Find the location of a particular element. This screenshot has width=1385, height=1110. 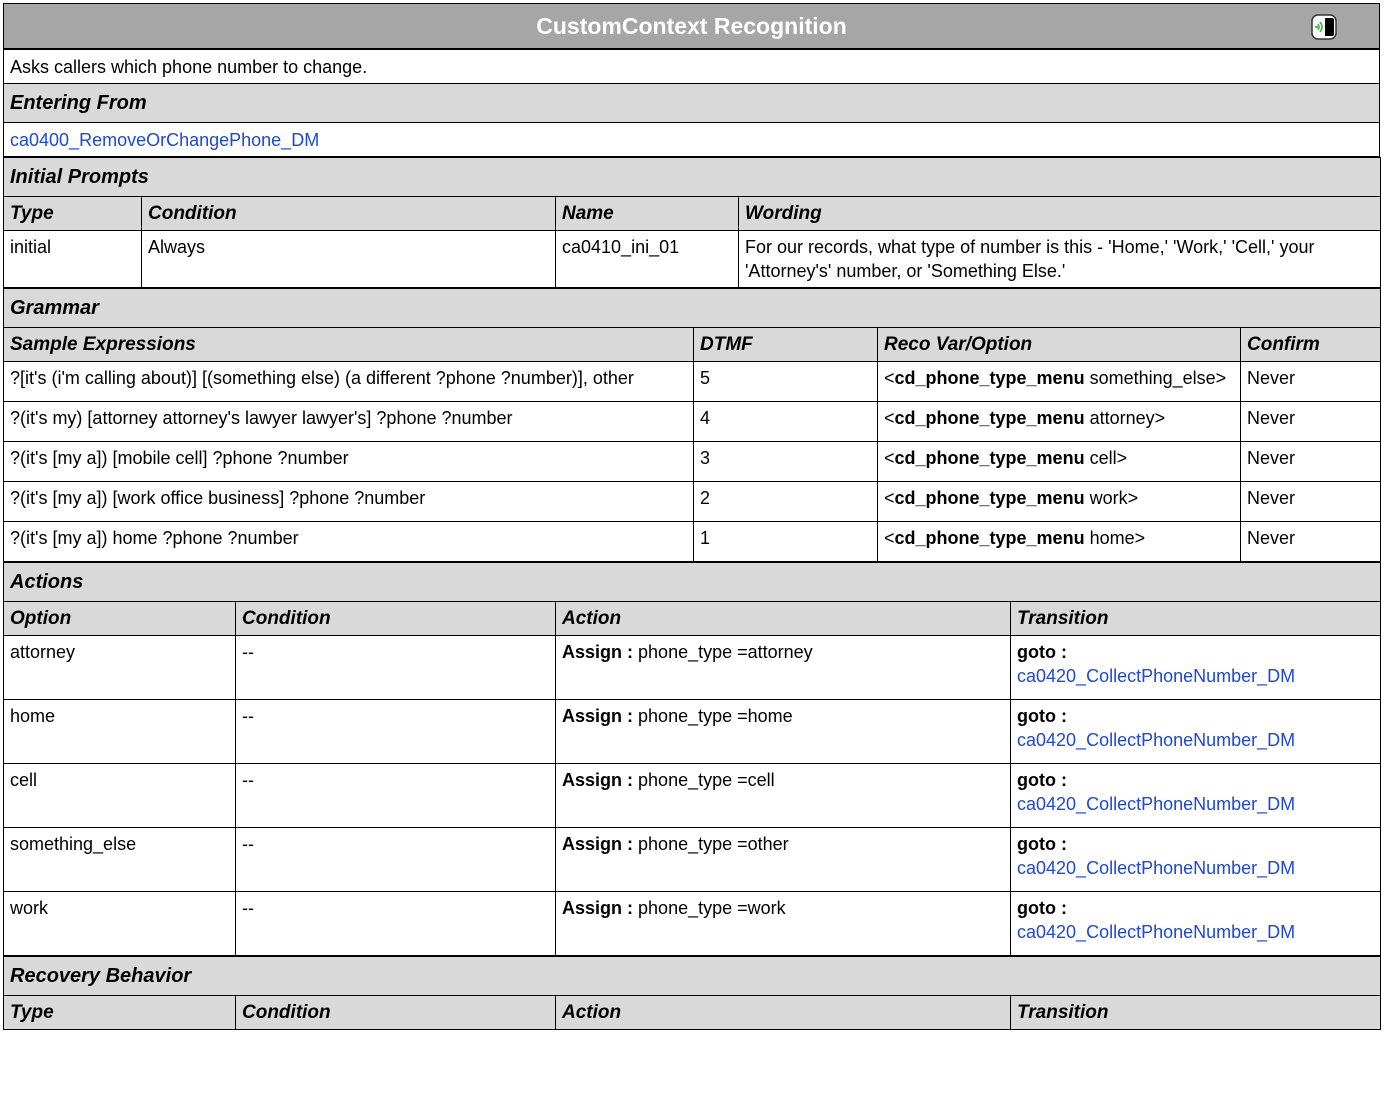

dtmf-value: 4 is located at coordinates (785, 421).